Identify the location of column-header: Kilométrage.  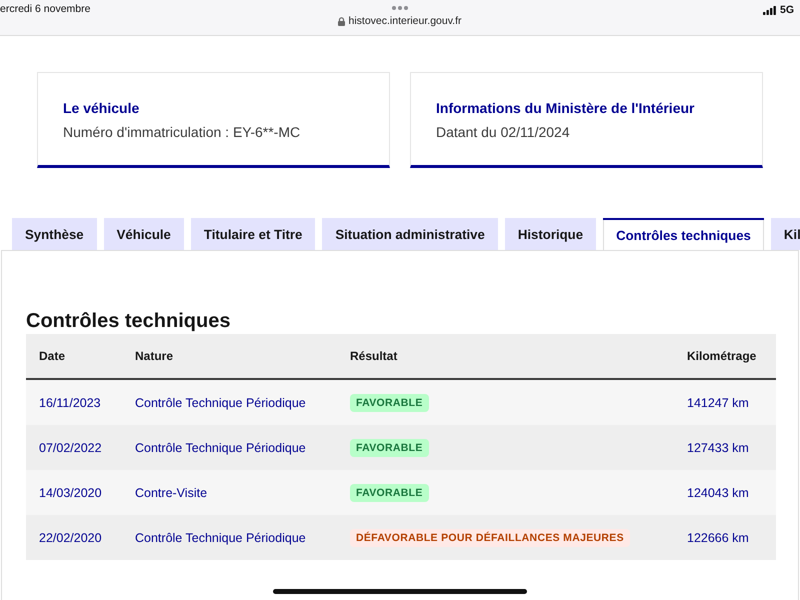
(722, 356).